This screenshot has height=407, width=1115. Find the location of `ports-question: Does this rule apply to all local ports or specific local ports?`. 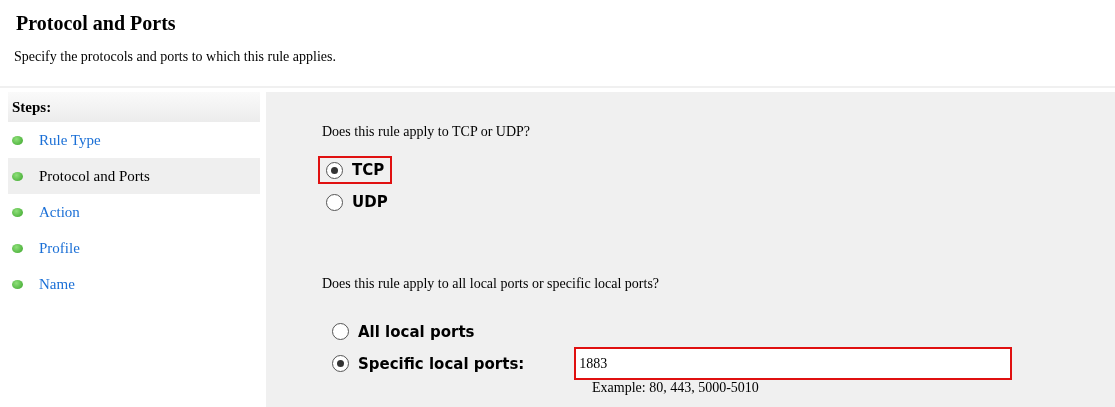

ports-question: Does this rule apply to all local ports or specific local ports? is located at coordinates (491, 284).